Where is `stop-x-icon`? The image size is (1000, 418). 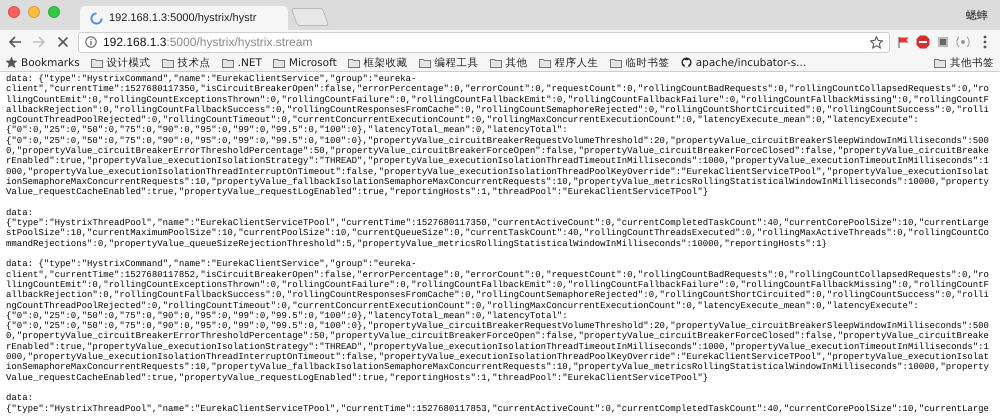 stop-x-icon is located at coordinates (63, 42).